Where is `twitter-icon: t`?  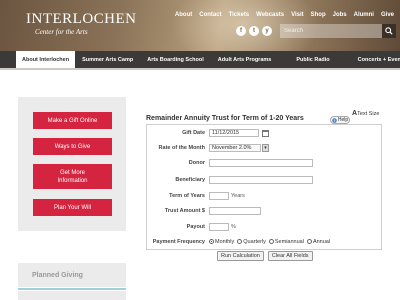 twitter-icon: t is located at coordinates (254, 31).